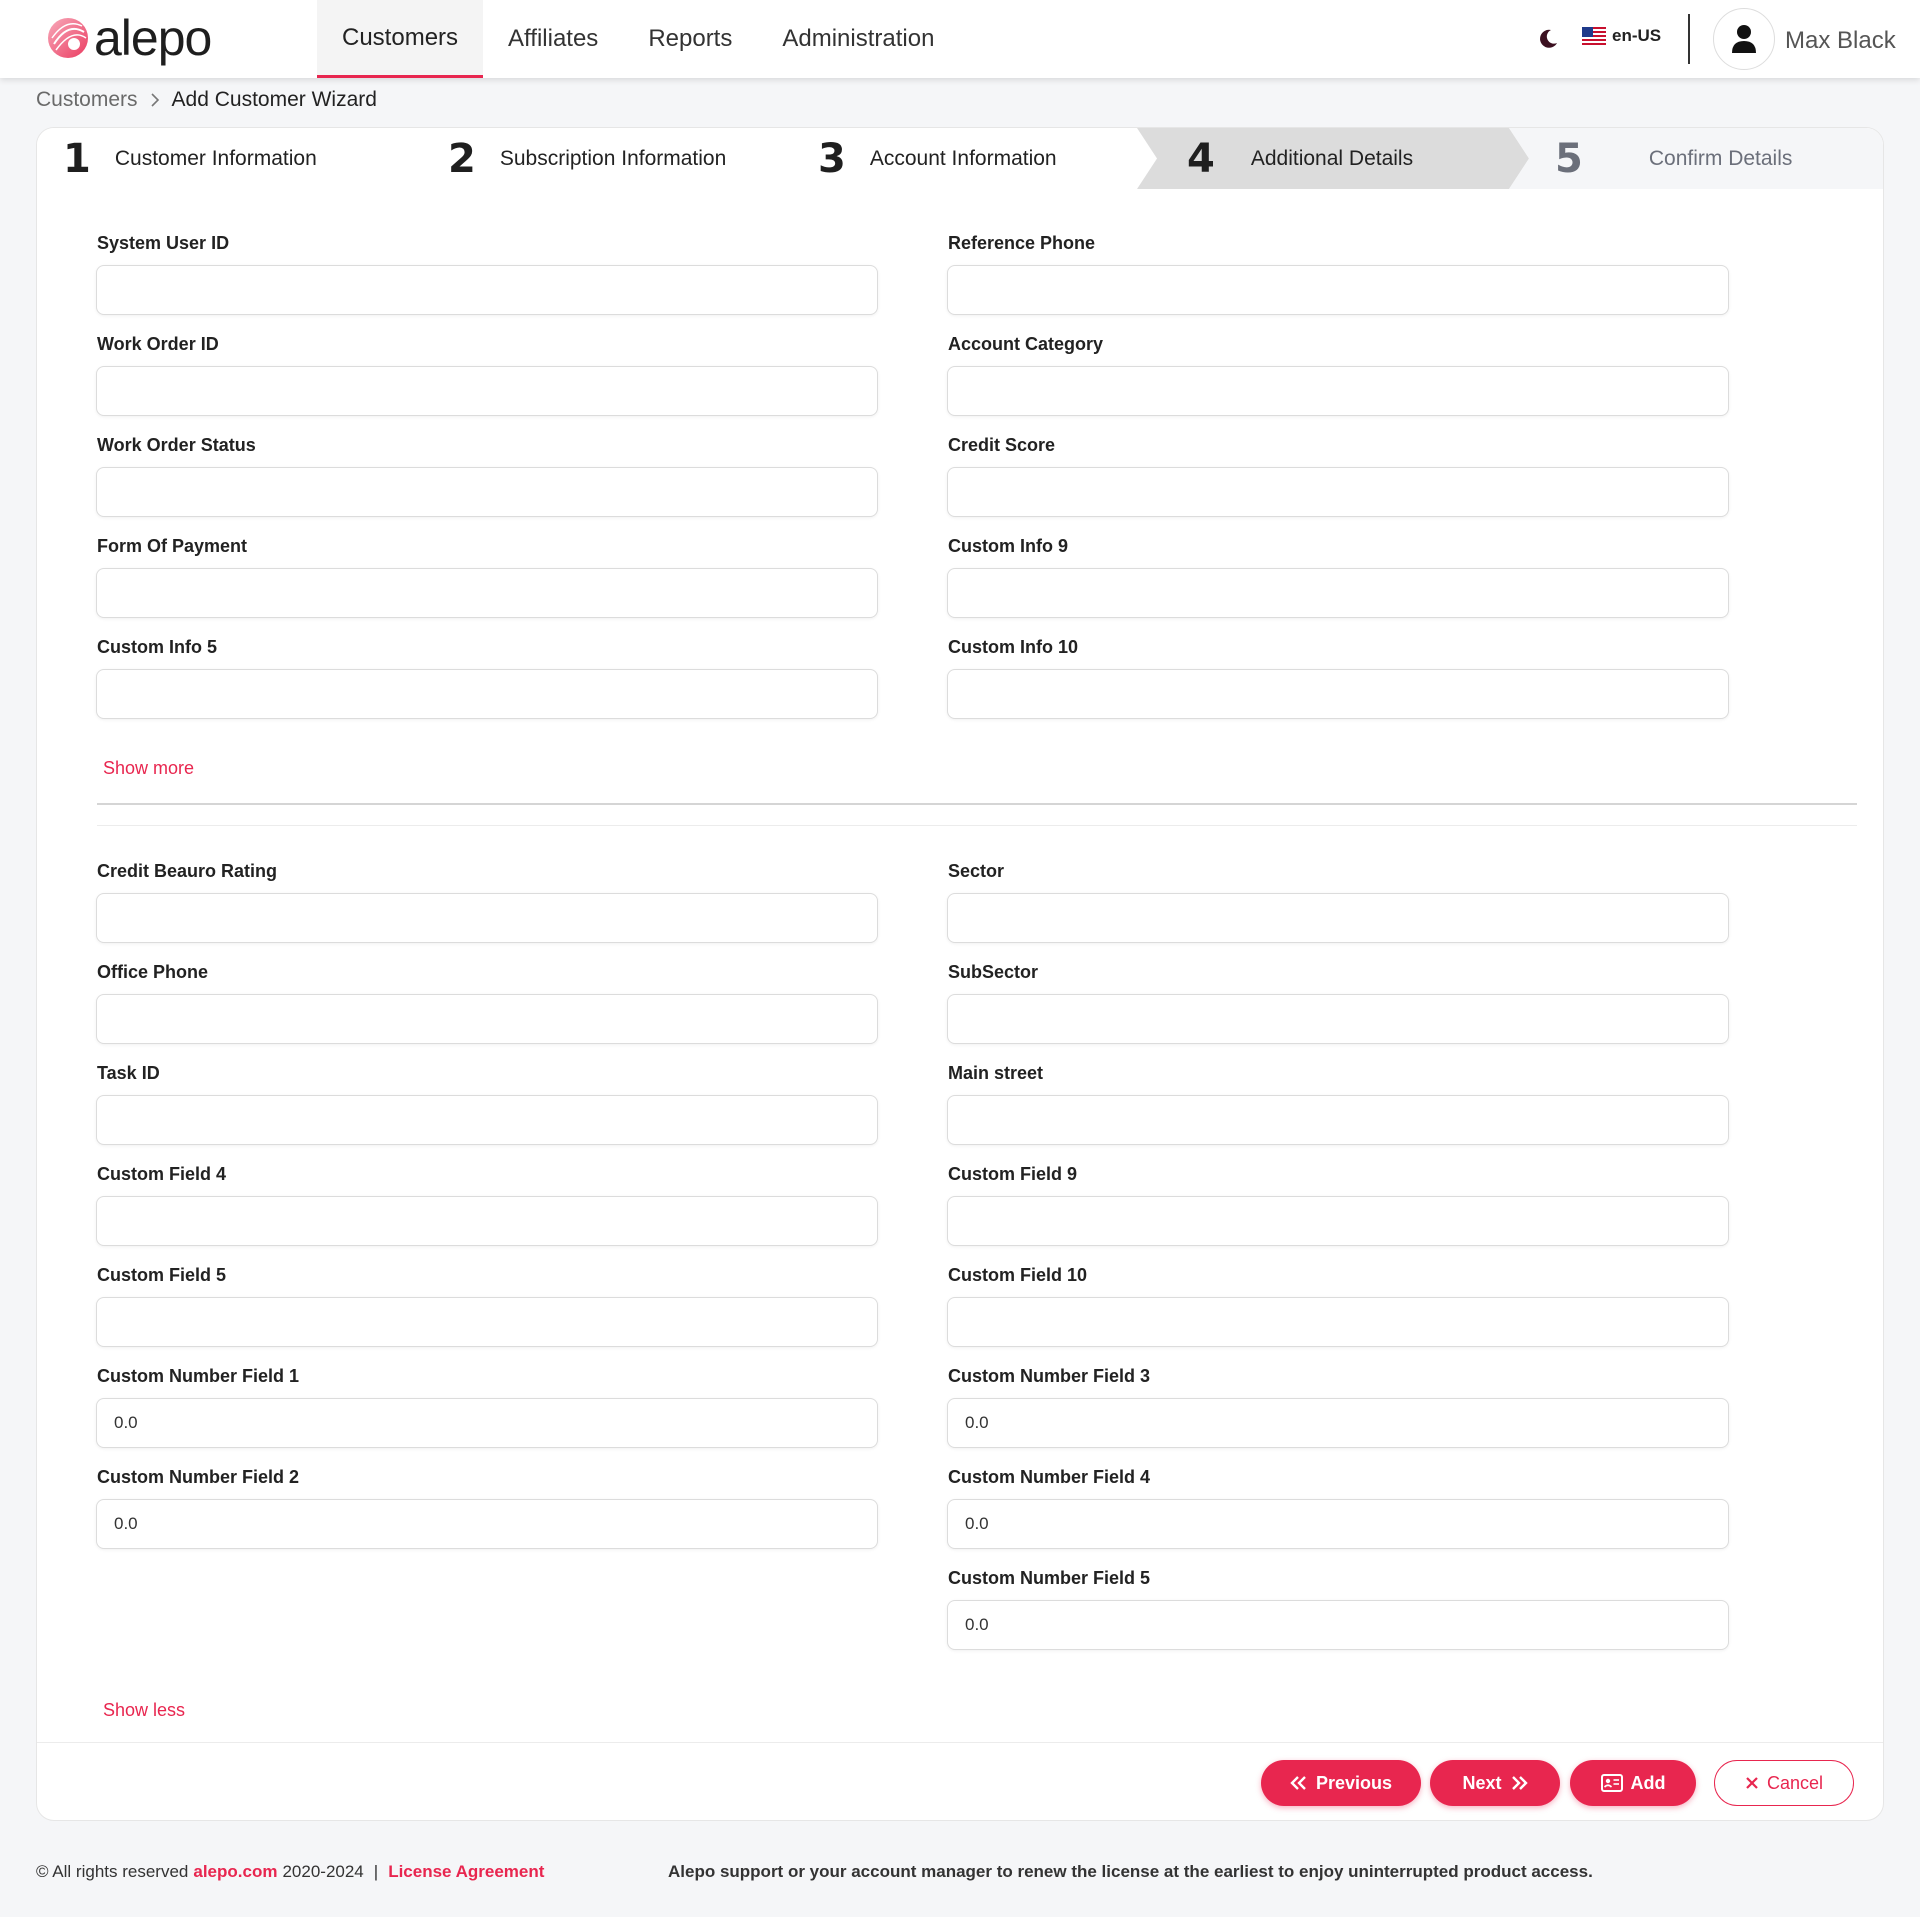  What do you see at coordinates (487, 593) in the screenshot?
I see `form-of-payment-input` at bounding box center [487, 593].